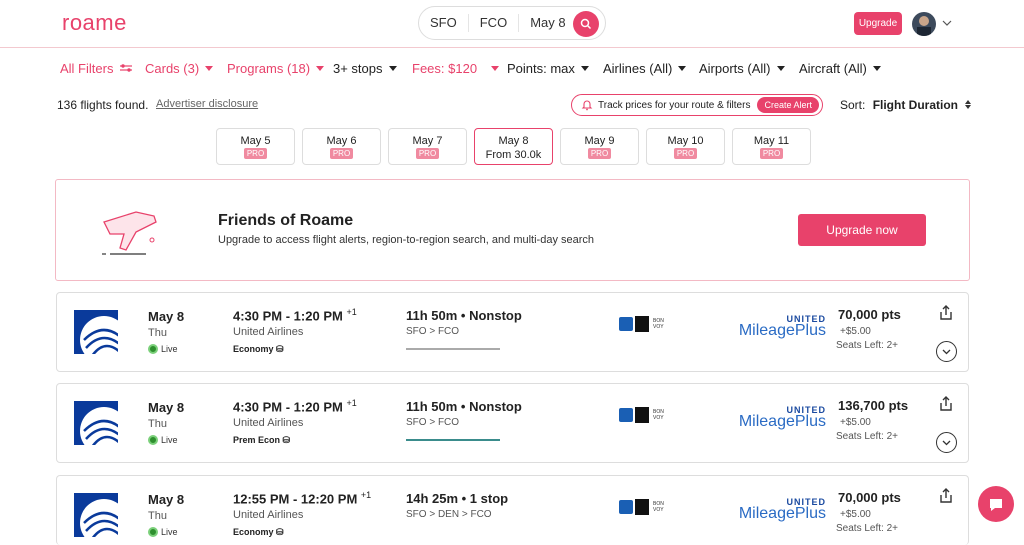 Image resolution: width=1024 pixels, height=545 pixels. What do you see at coordinates (915, 105) in the screenshot?
I see `sort-value: Flight Duration` at bounding box center [915, 105].